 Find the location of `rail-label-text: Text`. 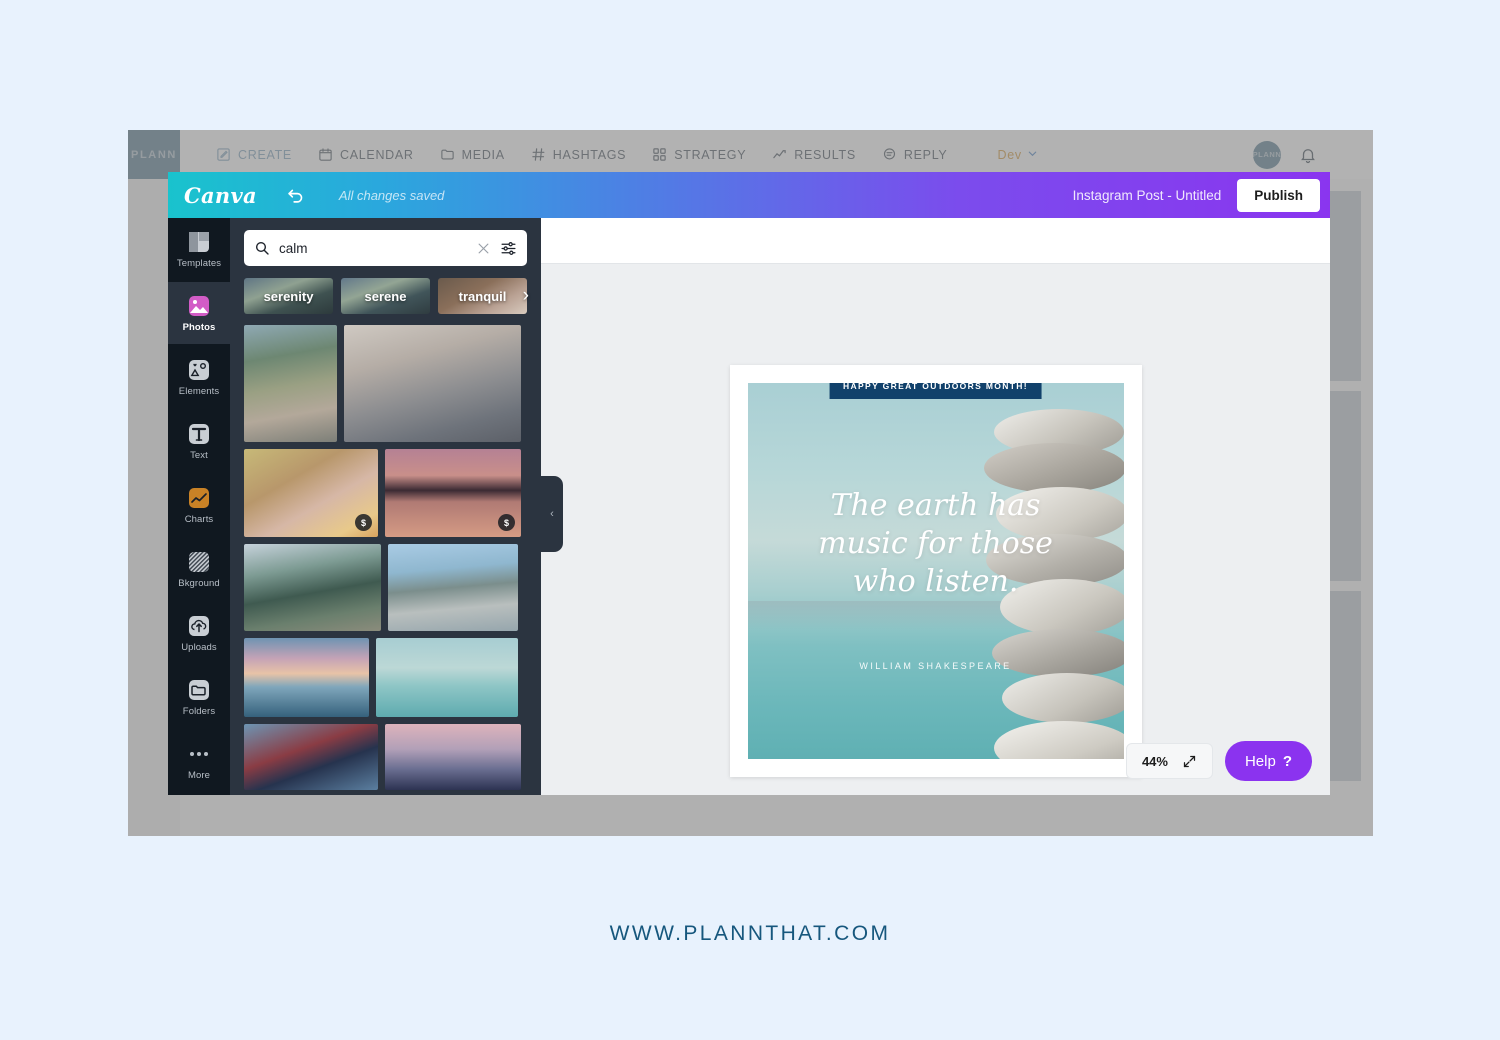

rail-label-text: Text is located at coordinates (199, 455).